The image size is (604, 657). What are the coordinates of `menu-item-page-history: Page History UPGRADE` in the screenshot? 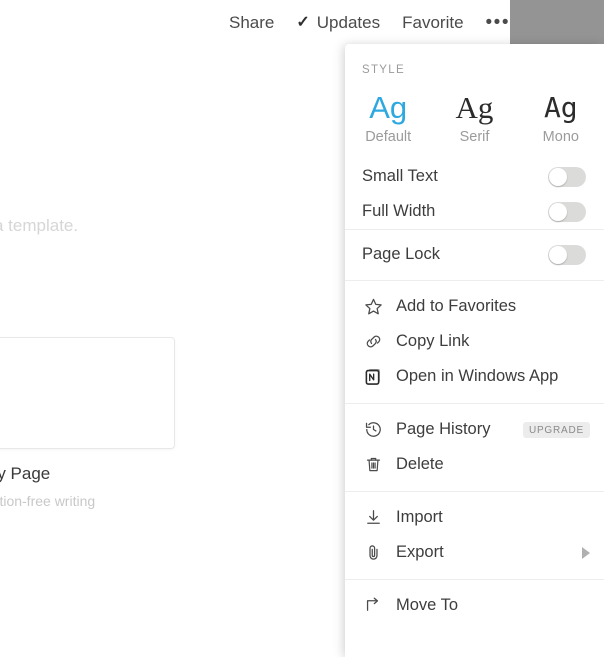 It's located at (474, 429).